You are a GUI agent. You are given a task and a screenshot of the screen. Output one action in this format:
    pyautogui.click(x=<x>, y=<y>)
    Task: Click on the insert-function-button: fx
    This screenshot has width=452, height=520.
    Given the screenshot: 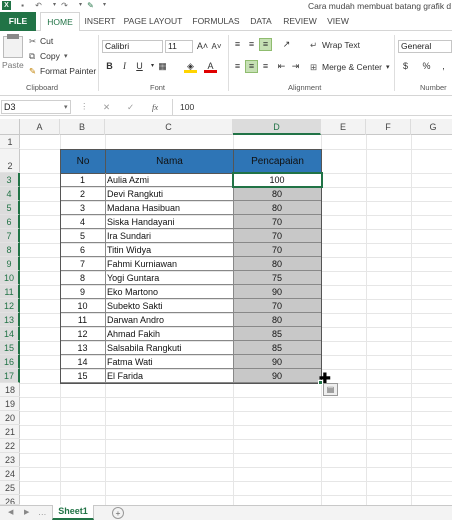 What is the action you would take?
    pyautogui.click(x=155, y=107)
    